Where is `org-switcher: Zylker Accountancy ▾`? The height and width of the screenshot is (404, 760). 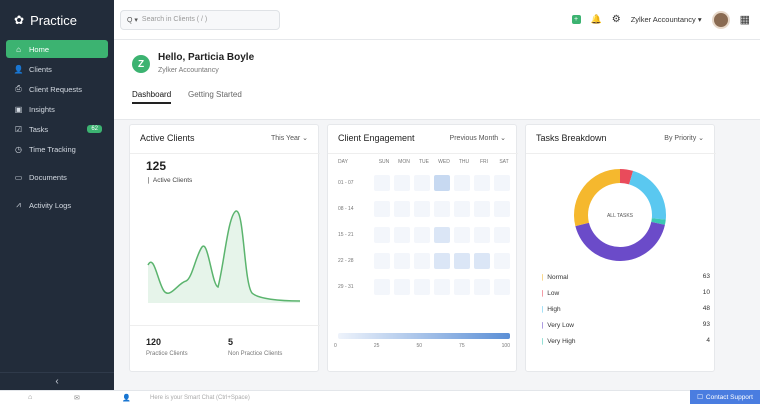 org-switcher: Zylker Accountancy ▾ is located at coordinates (666, 19).